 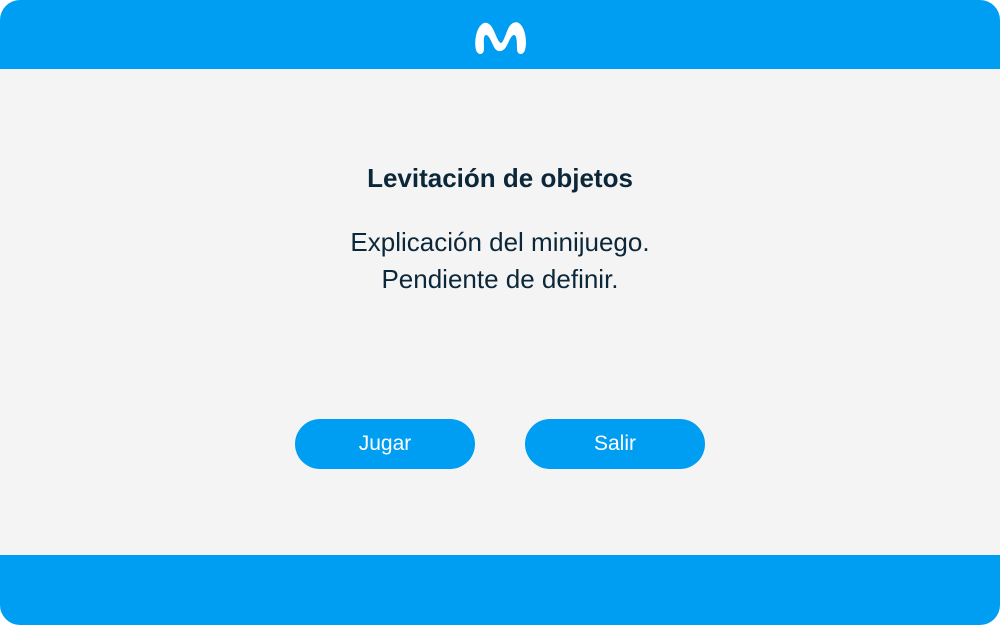 I want to click on exit-button: Salir, so click(x=615, y=444).